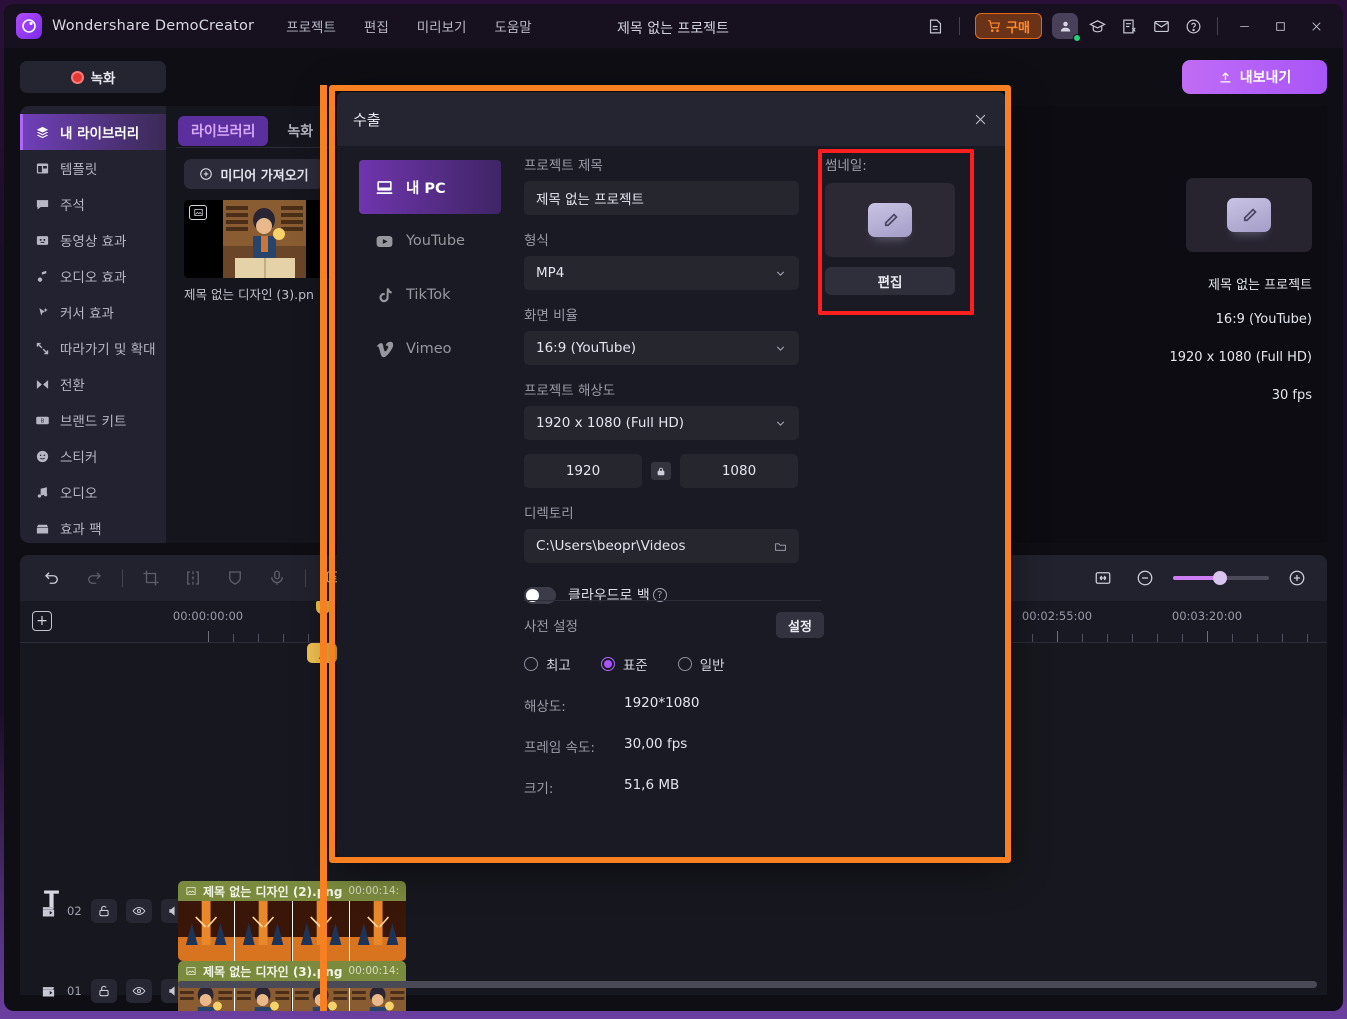  What do you see at coordinates (376, 26) in the screenshot?
I see `menu-edit: 편집` at bounding box center [376, 26].